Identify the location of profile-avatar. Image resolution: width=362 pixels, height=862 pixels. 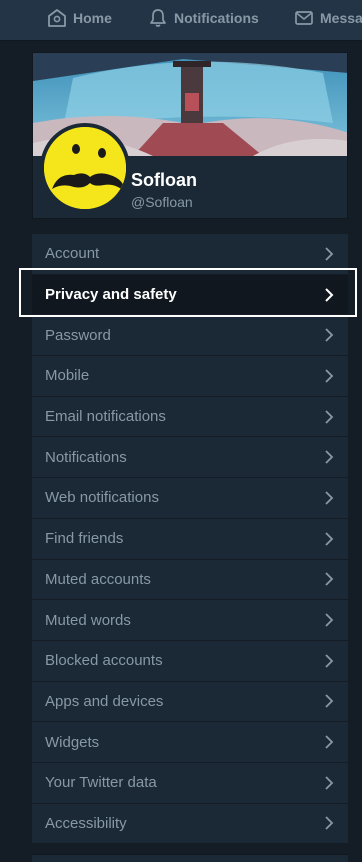
(85, 168).